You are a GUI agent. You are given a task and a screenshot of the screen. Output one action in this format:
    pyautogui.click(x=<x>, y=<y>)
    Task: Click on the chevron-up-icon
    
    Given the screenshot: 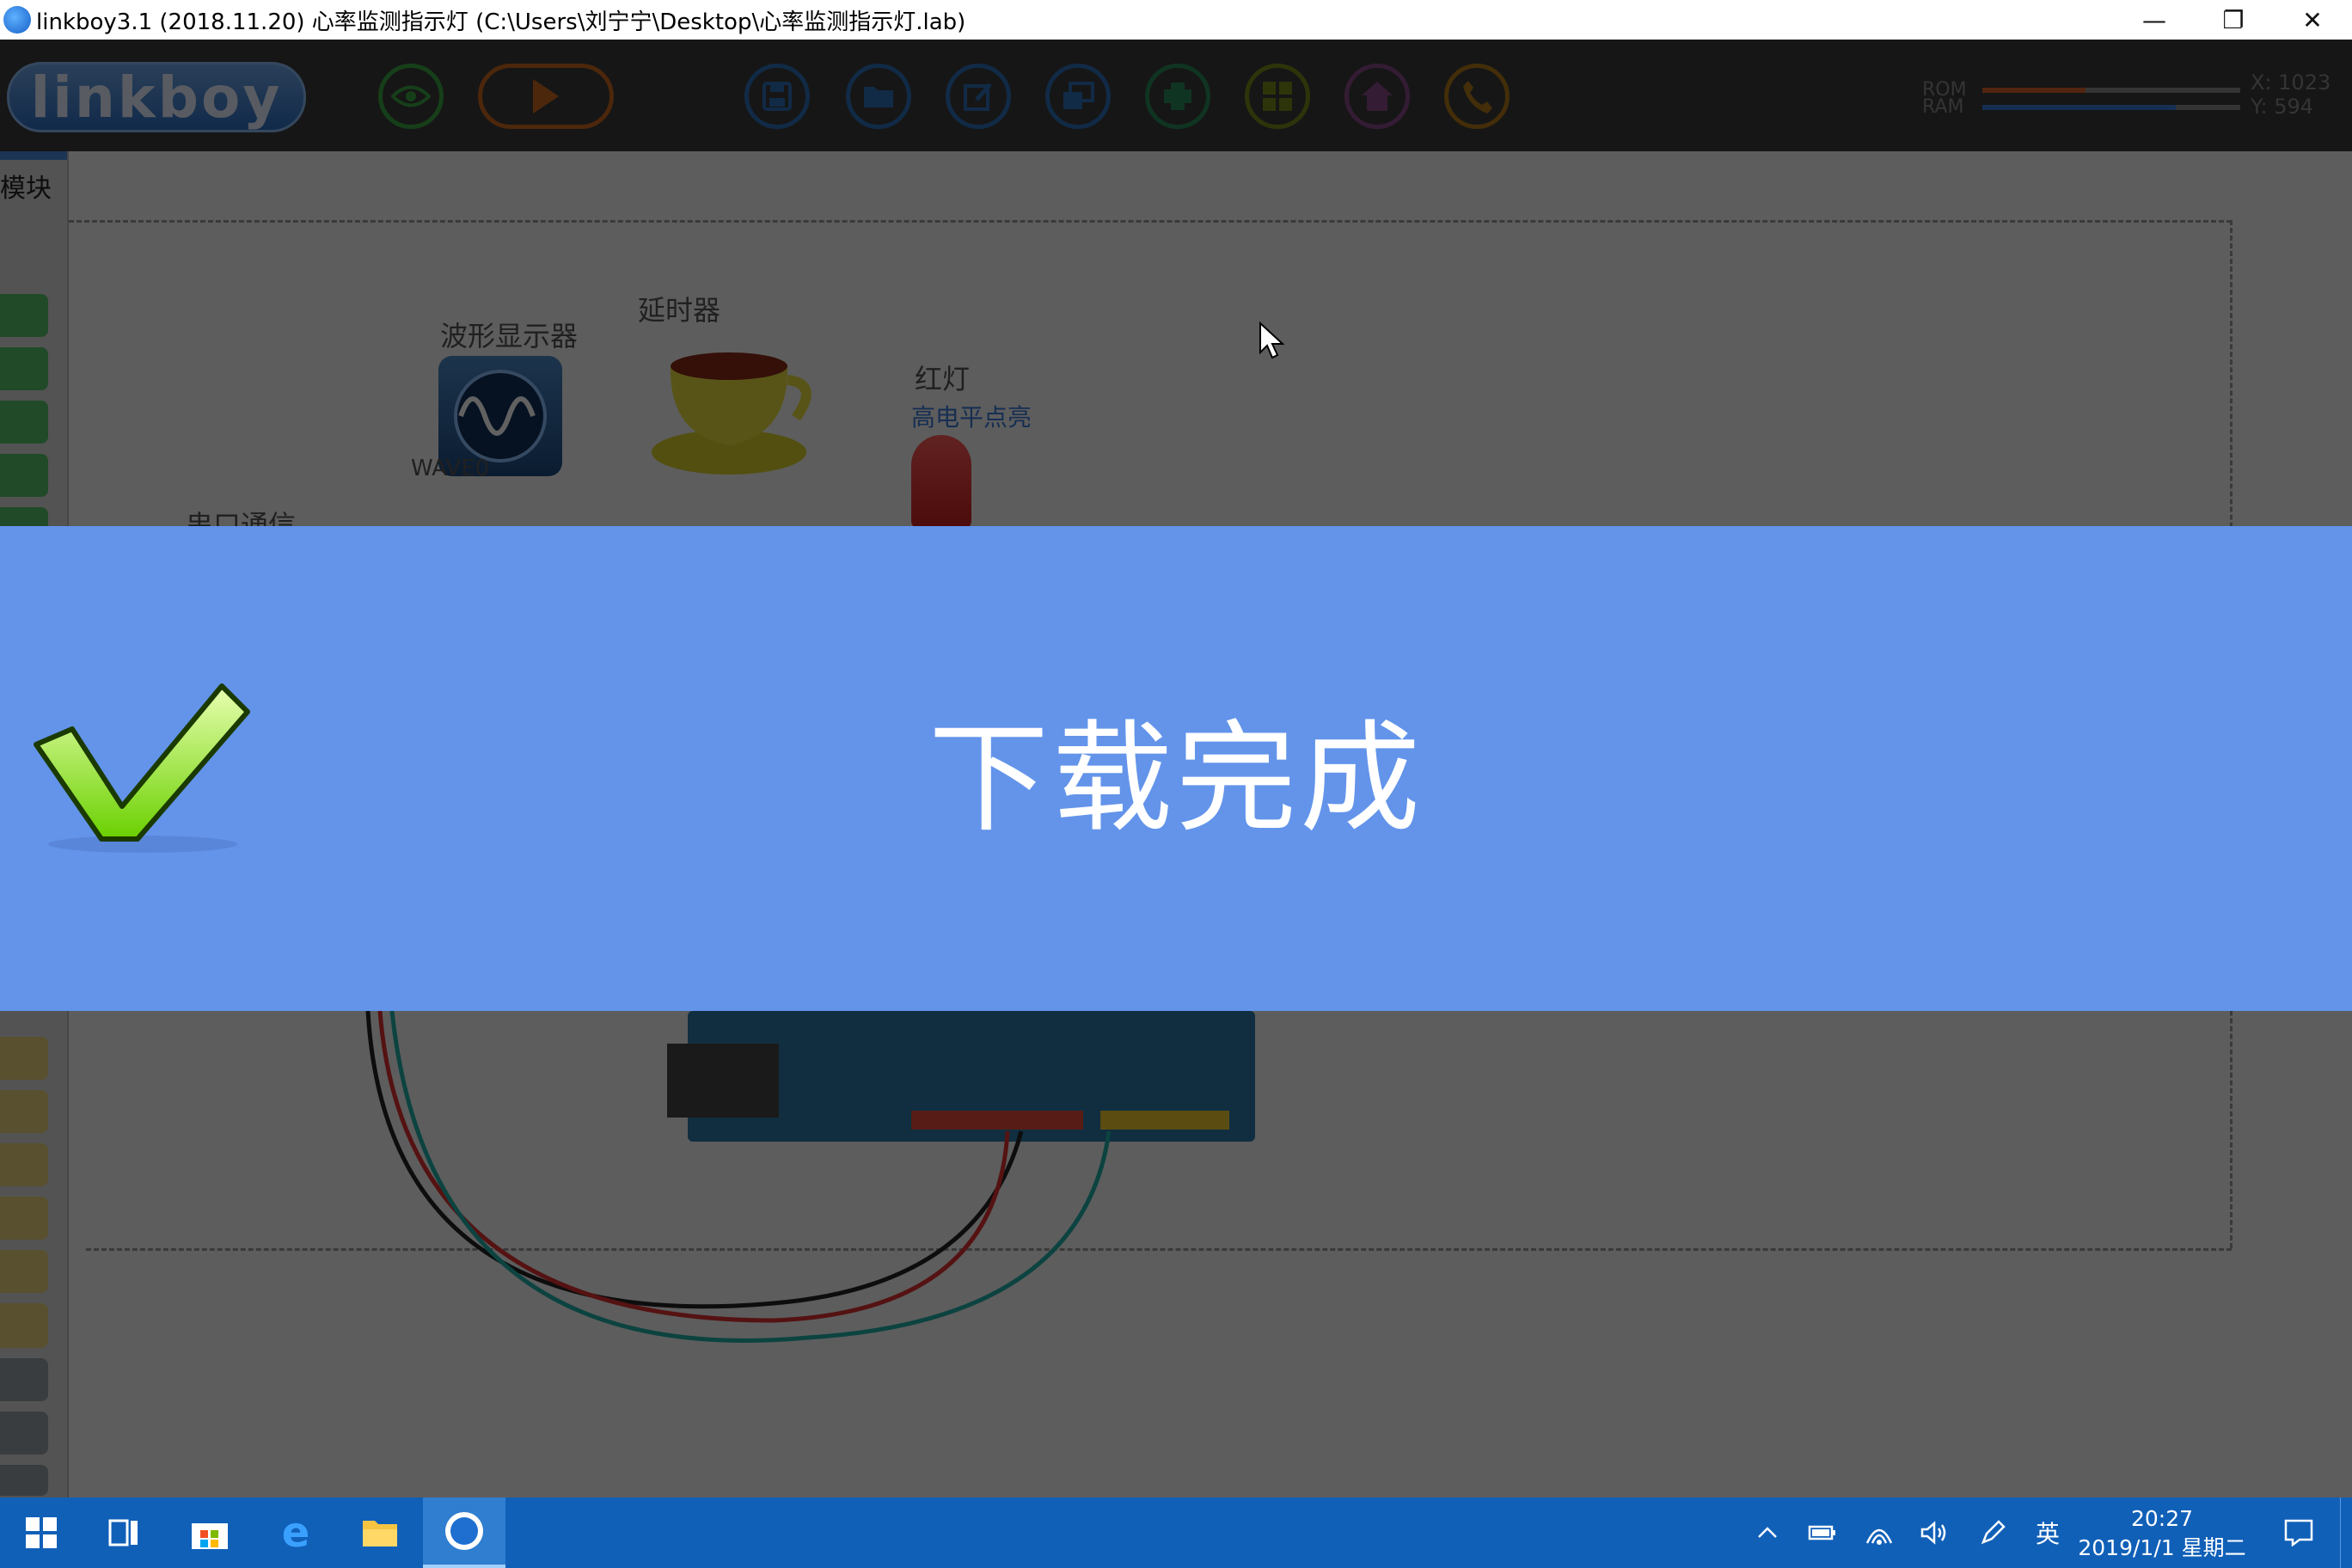 What is the action you would take?
    pyautogui.click(x=1767, y=1532)
    